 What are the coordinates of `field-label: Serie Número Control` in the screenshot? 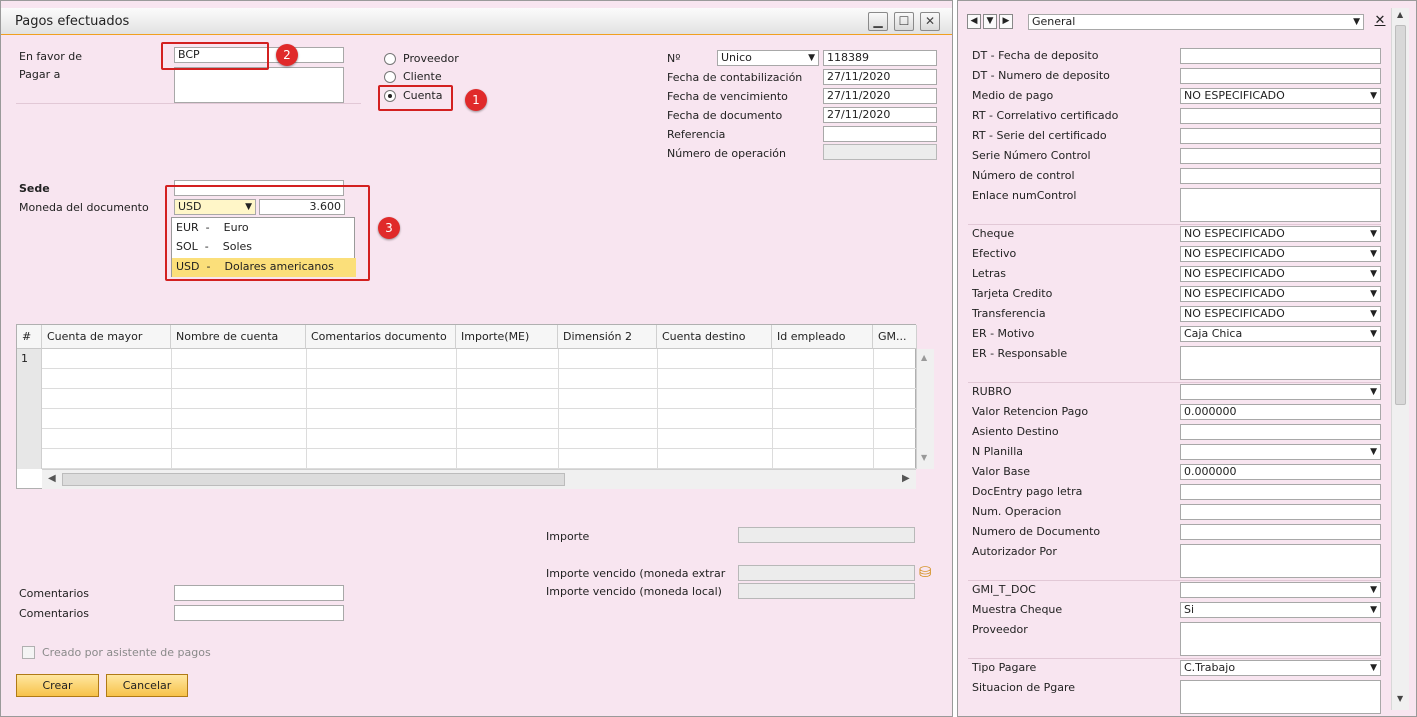 It's located at (1031, 155).